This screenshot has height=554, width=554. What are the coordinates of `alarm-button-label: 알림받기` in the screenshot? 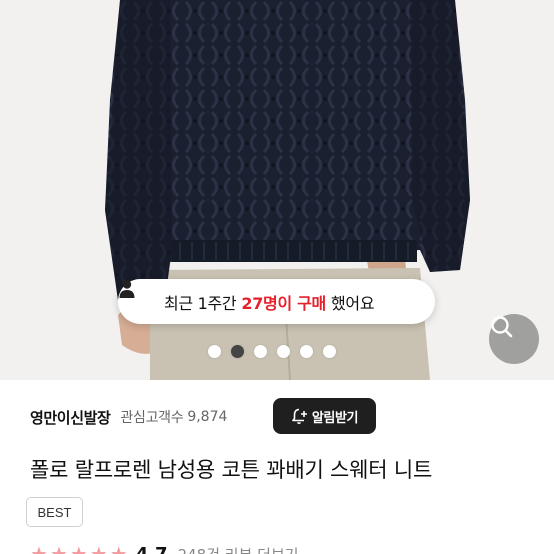 It's located at (335, 418).